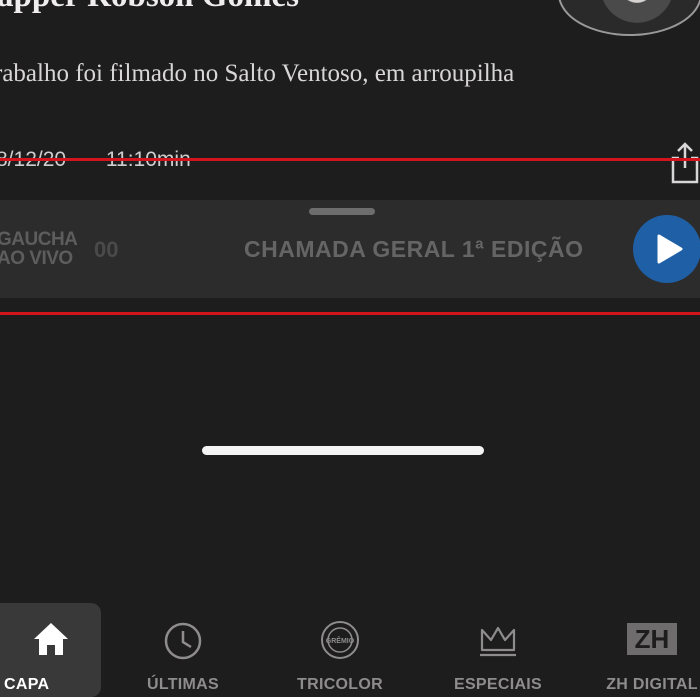 The width and height of the screenshot is (700, 697). What do you see at coordinates (498, 684) in the screenshot?
I see `tab-especiais-label: ESPECIAIS` at bounding box center [498, 684].